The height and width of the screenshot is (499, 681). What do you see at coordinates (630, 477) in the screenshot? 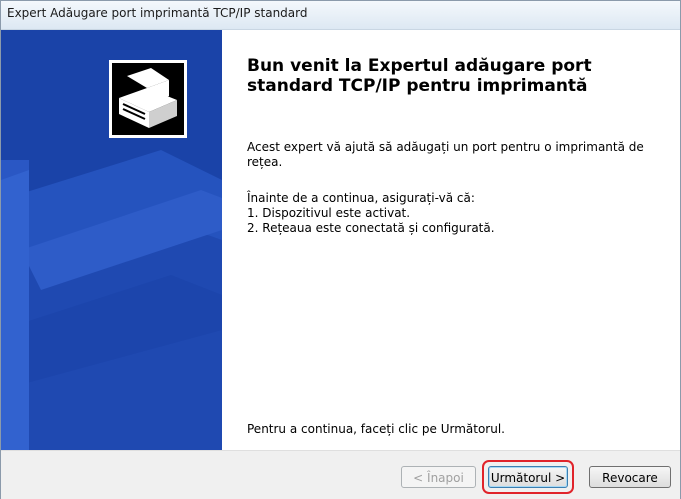
I see `cancel-button: Revocare` at bounding box center [630, 477].